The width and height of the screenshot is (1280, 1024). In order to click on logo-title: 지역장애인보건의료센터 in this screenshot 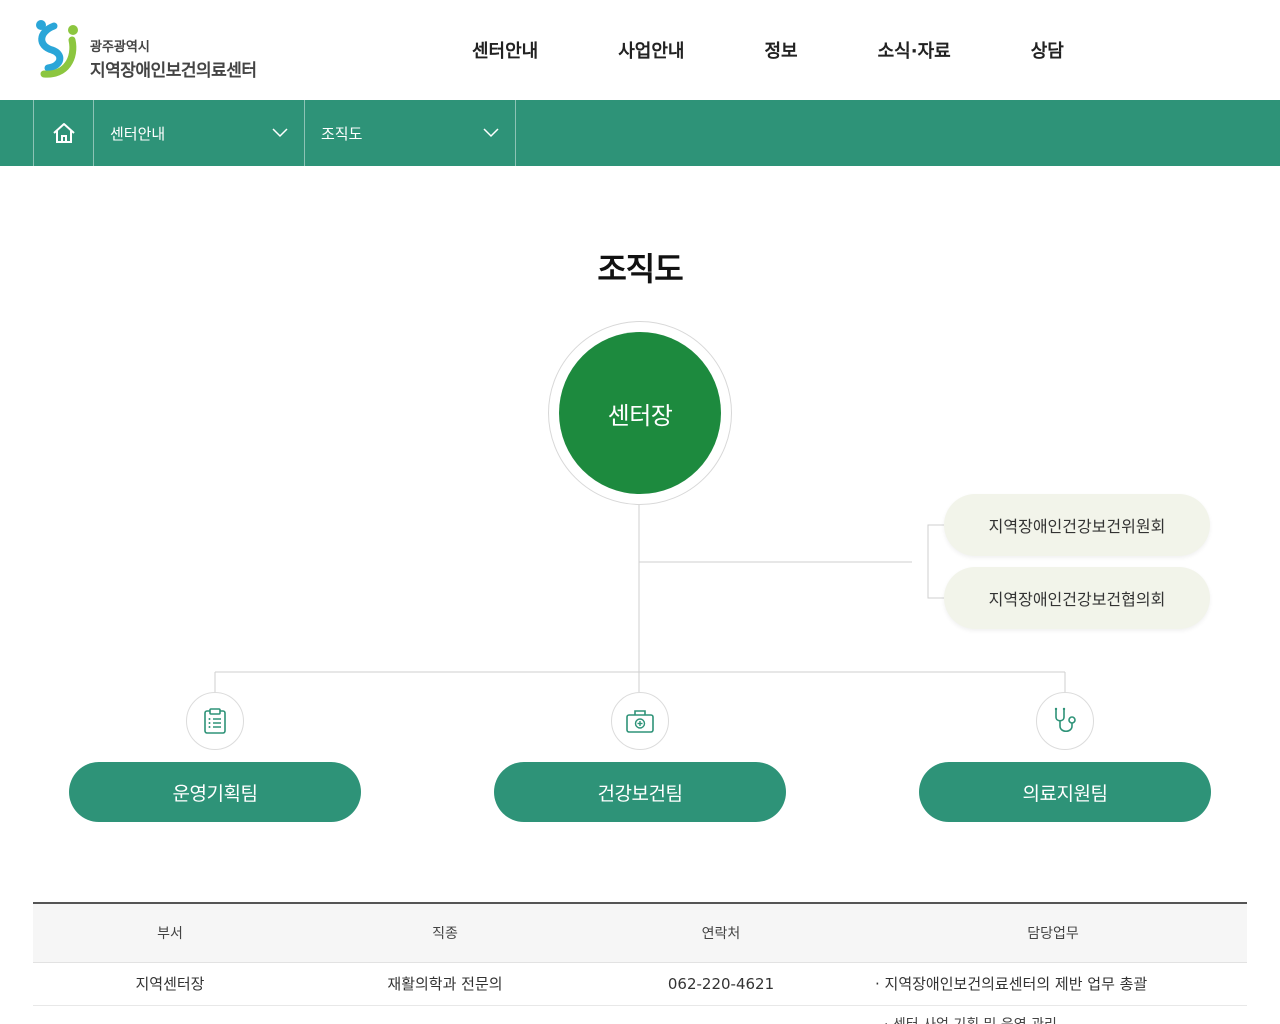, I will do `click(173, 71)`.